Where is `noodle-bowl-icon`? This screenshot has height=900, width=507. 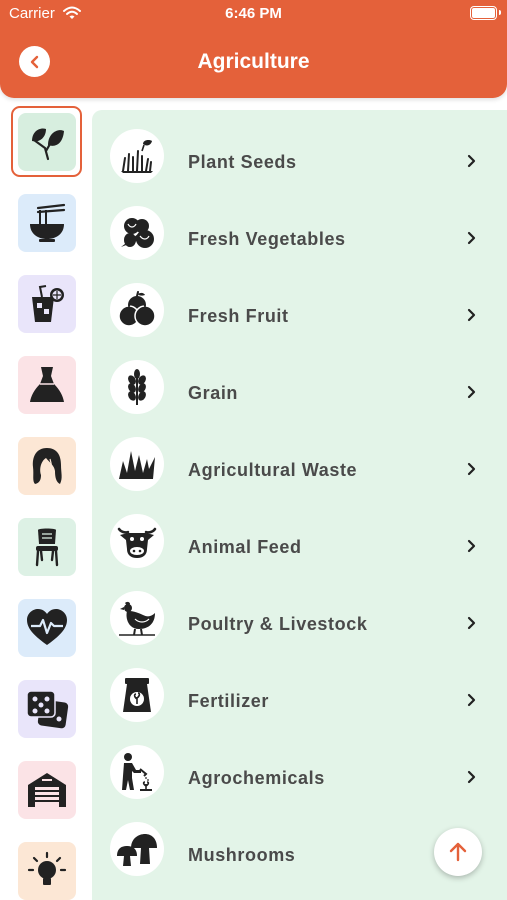
noodle-bowl-icon is located at coordinates (47, 222).